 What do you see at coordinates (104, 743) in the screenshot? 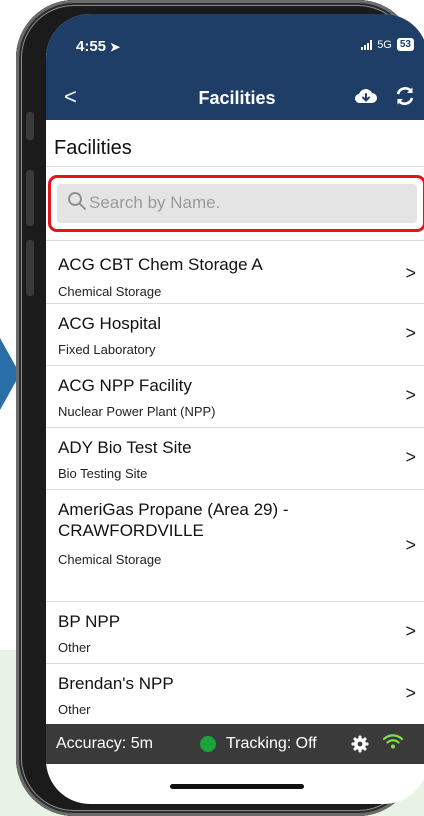
I see `accuracy-label: Accuracy: 5m` at bounding box center [104, 743].